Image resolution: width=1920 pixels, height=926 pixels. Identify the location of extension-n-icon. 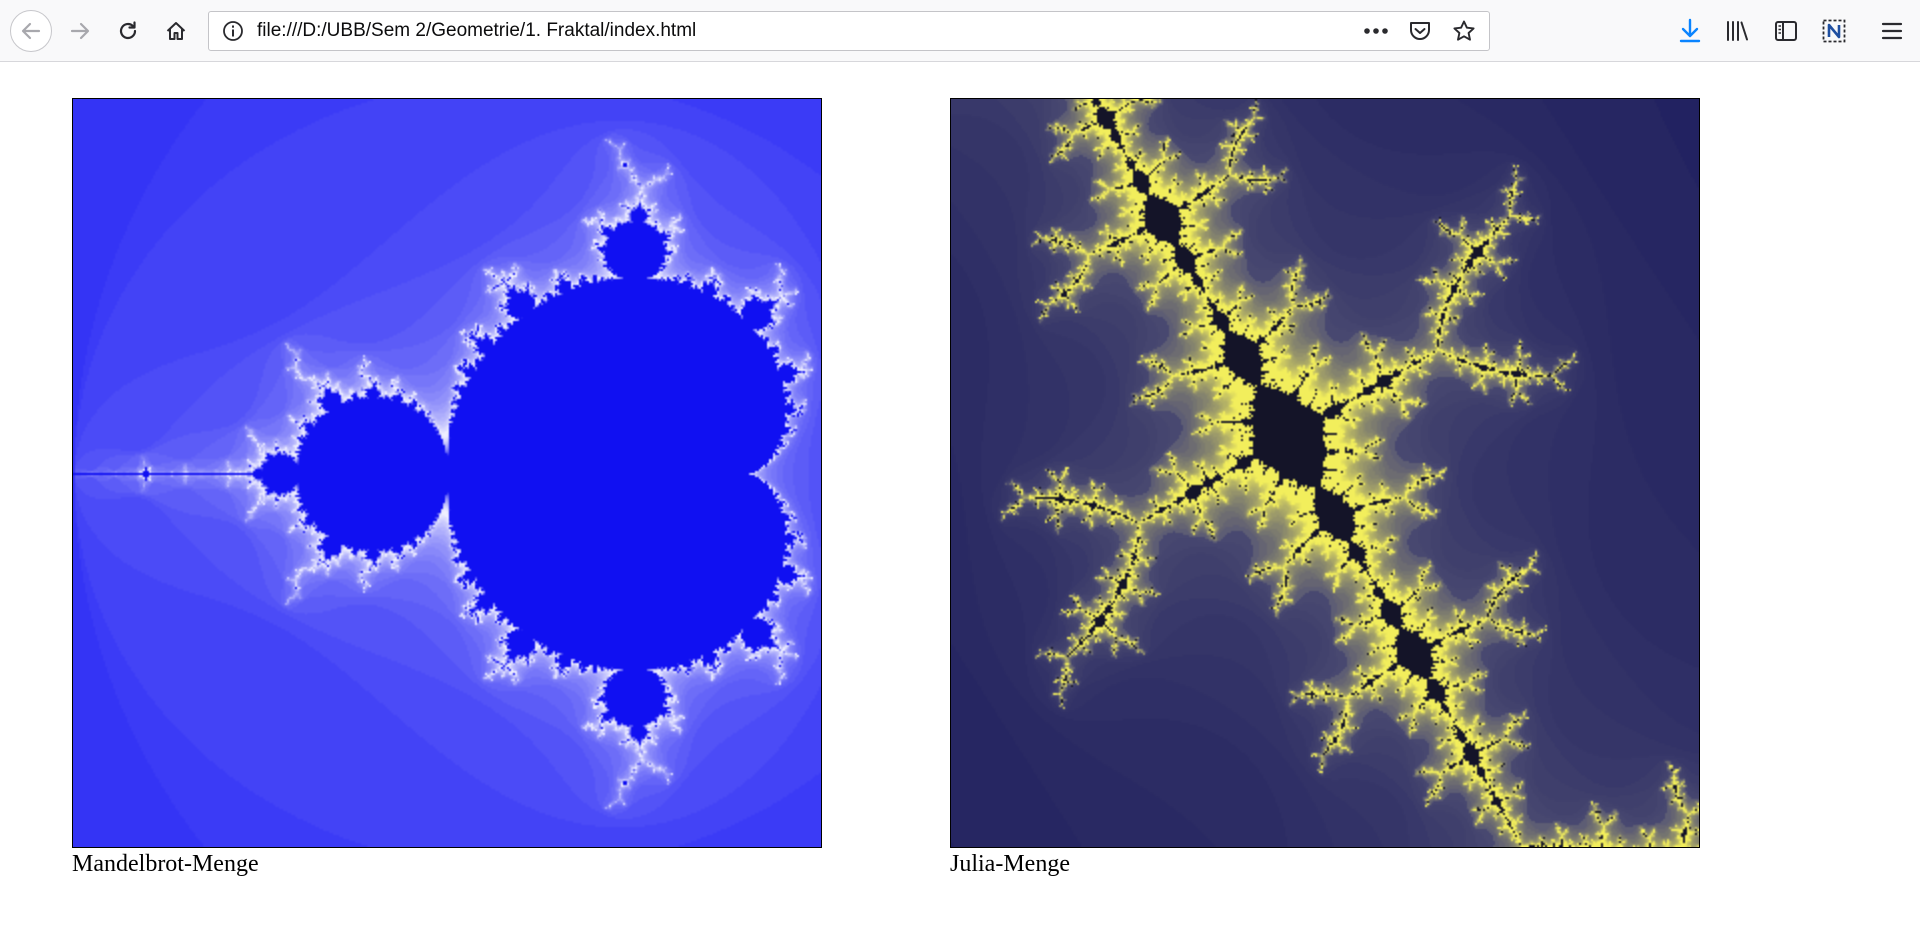
(1834, 31).